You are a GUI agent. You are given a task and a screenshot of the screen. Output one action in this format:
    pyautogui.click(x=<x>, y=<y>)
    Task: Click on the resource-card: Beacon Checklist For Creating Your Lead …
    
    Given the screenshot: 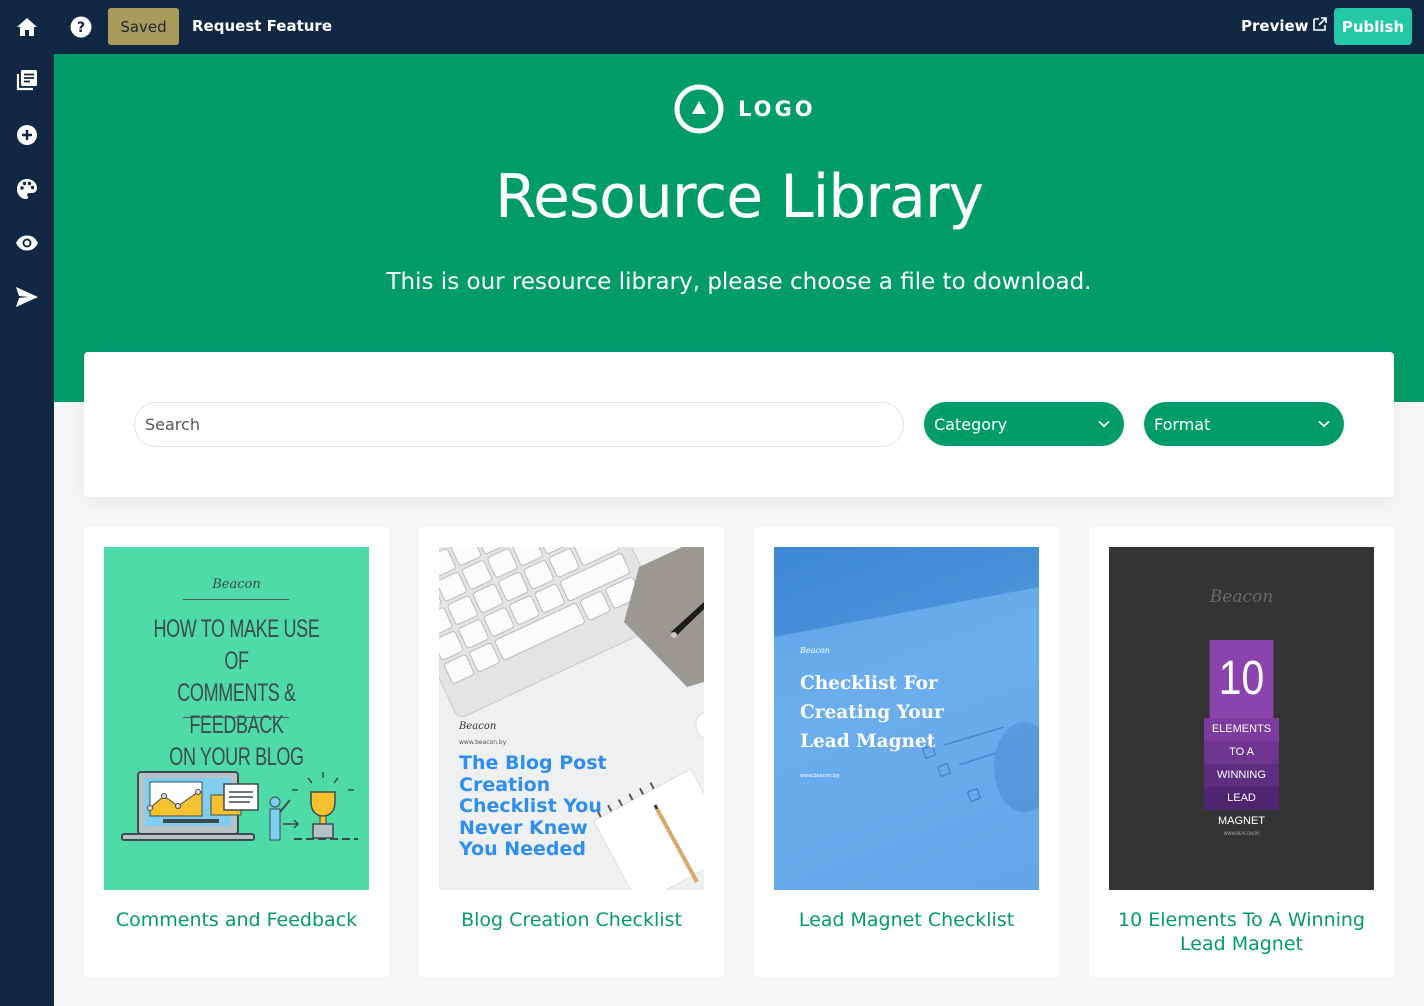 What is the action you would take?
    pyautogui.click(x=906, y=752)
    